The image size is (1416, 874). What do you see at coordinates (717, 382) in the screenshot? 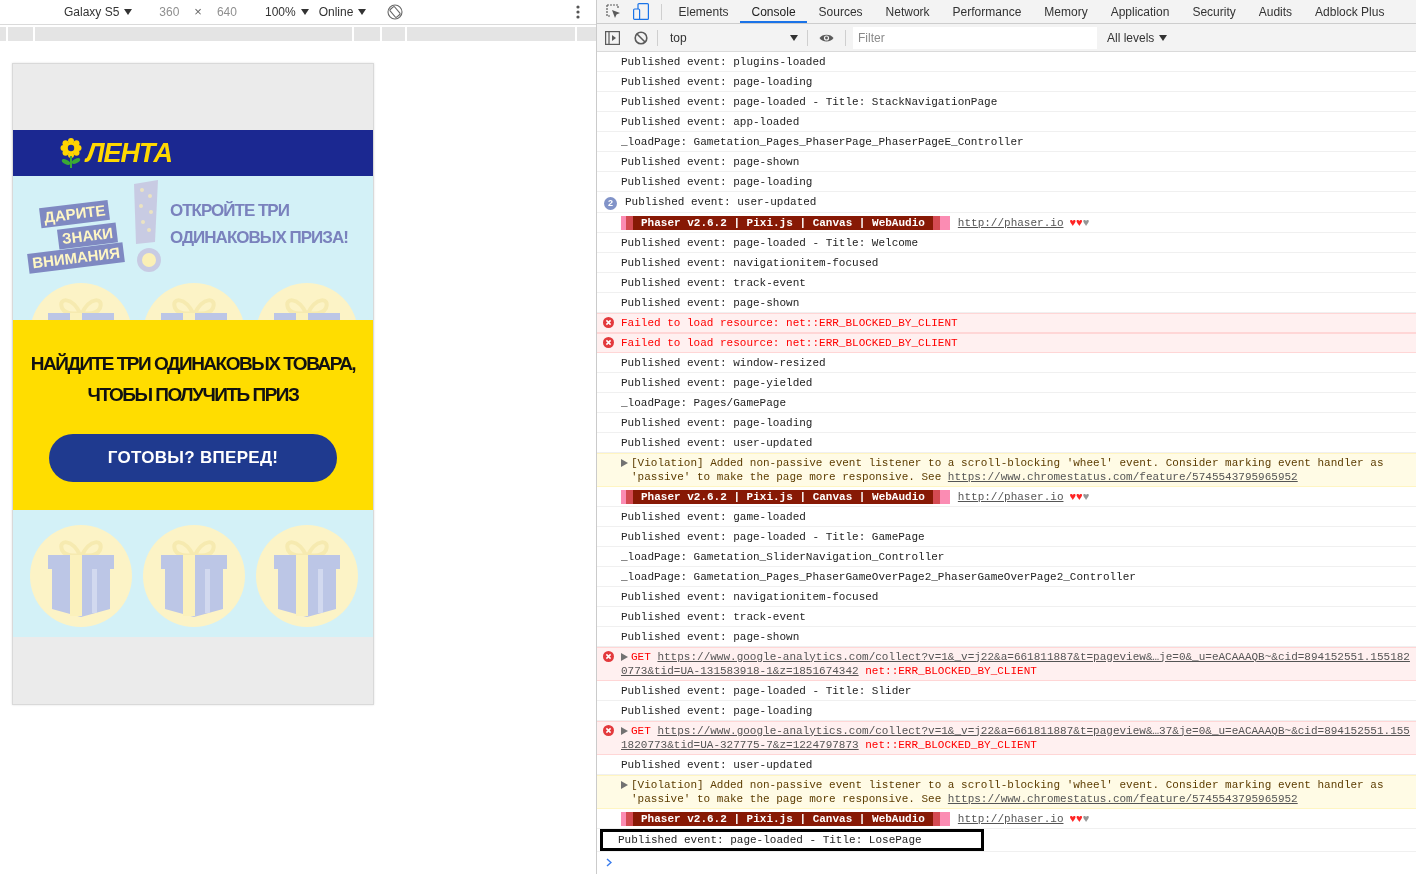
I see `log-message: Published event: page-yielded` at bounding box center [717, 382].